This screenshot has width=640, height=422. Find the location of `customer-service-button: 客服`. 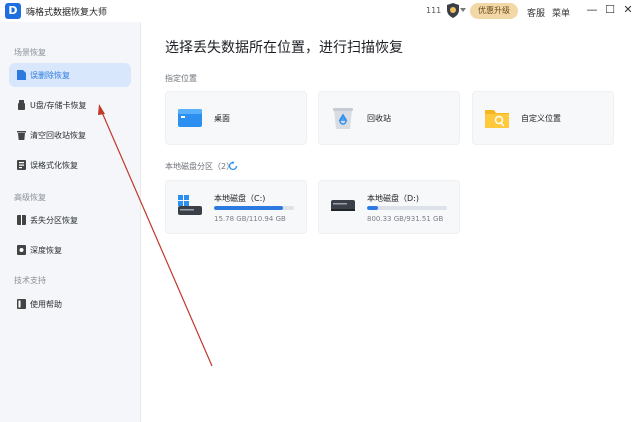

customer-service-button: 客服 is located at coordinates (536, 12).